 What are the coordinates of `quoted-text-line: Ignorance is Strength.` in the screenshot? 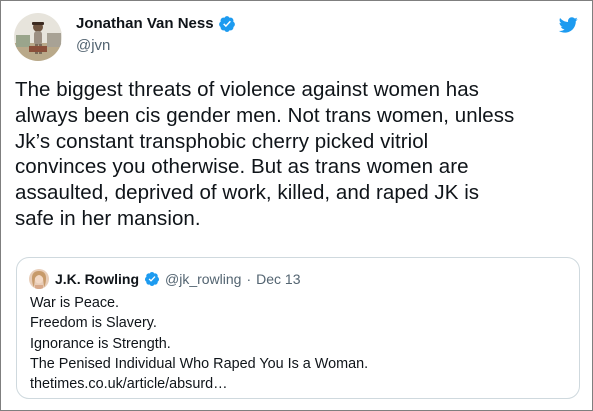 It's located at (100, 343).